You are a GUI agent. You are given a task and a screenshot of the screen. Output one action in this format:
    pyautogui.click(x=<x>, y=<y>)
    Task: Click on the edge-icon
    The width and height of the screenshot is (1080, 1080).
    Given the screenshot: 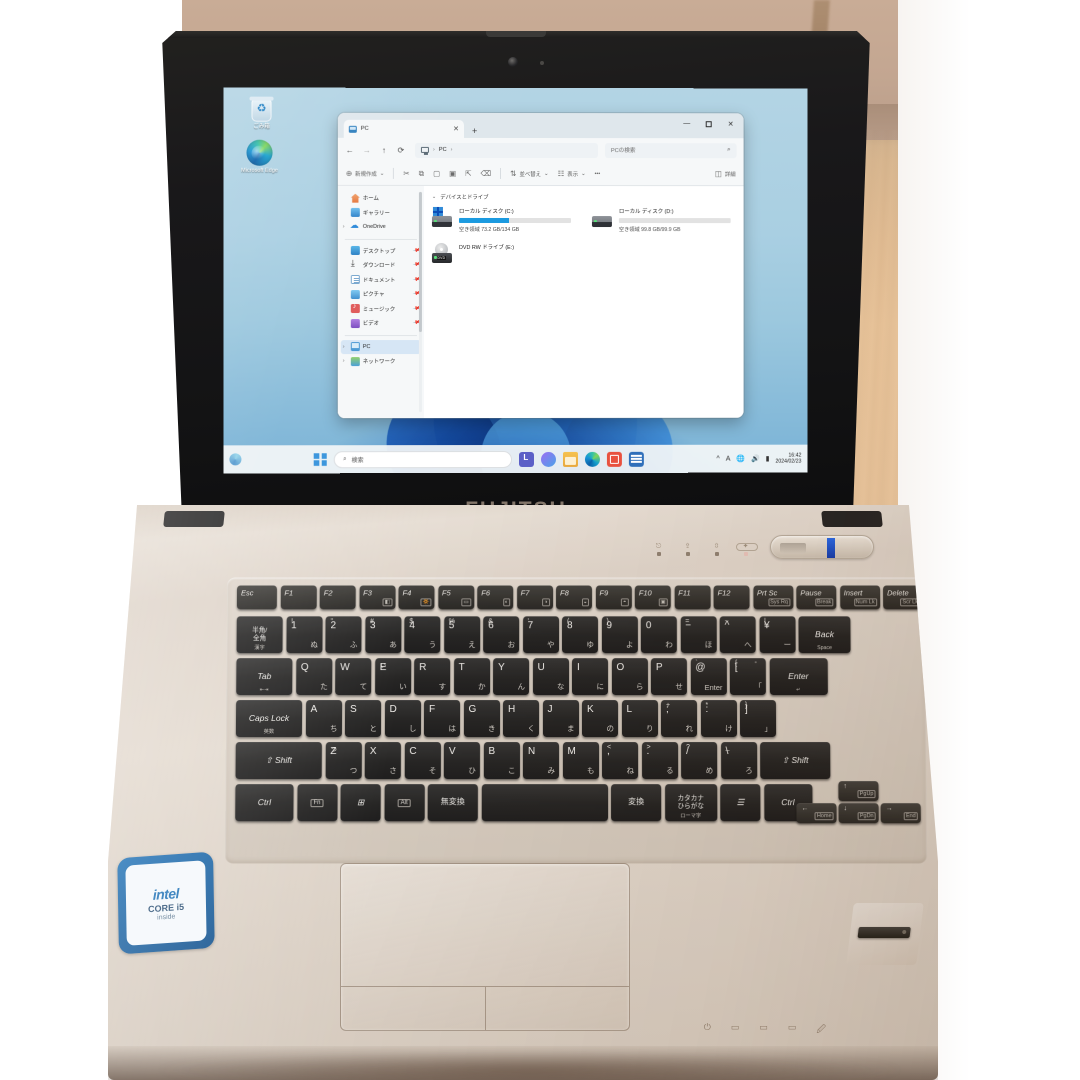 What is the action you would take?
    pyautogui.click(x=593, y=459)
    